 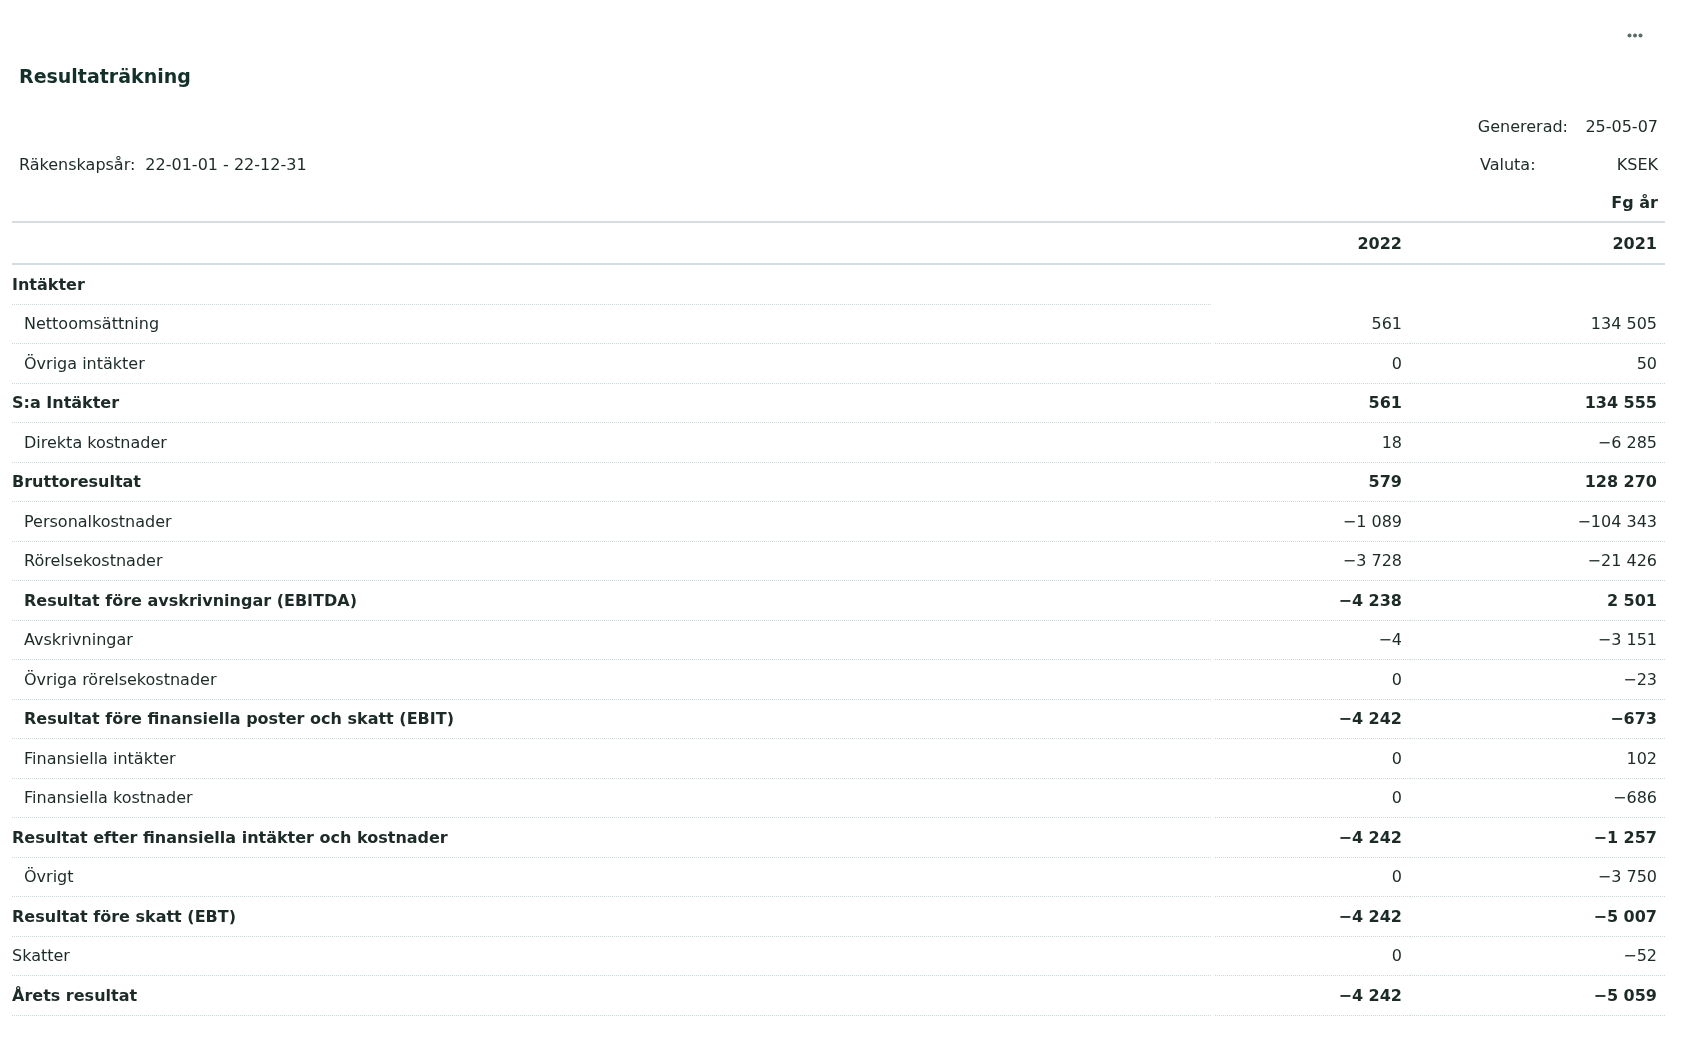 What do you see at coordinates (1379, 243) in the screenshot?
I see `column-header: 2022` at bounding box center [1379, 243].